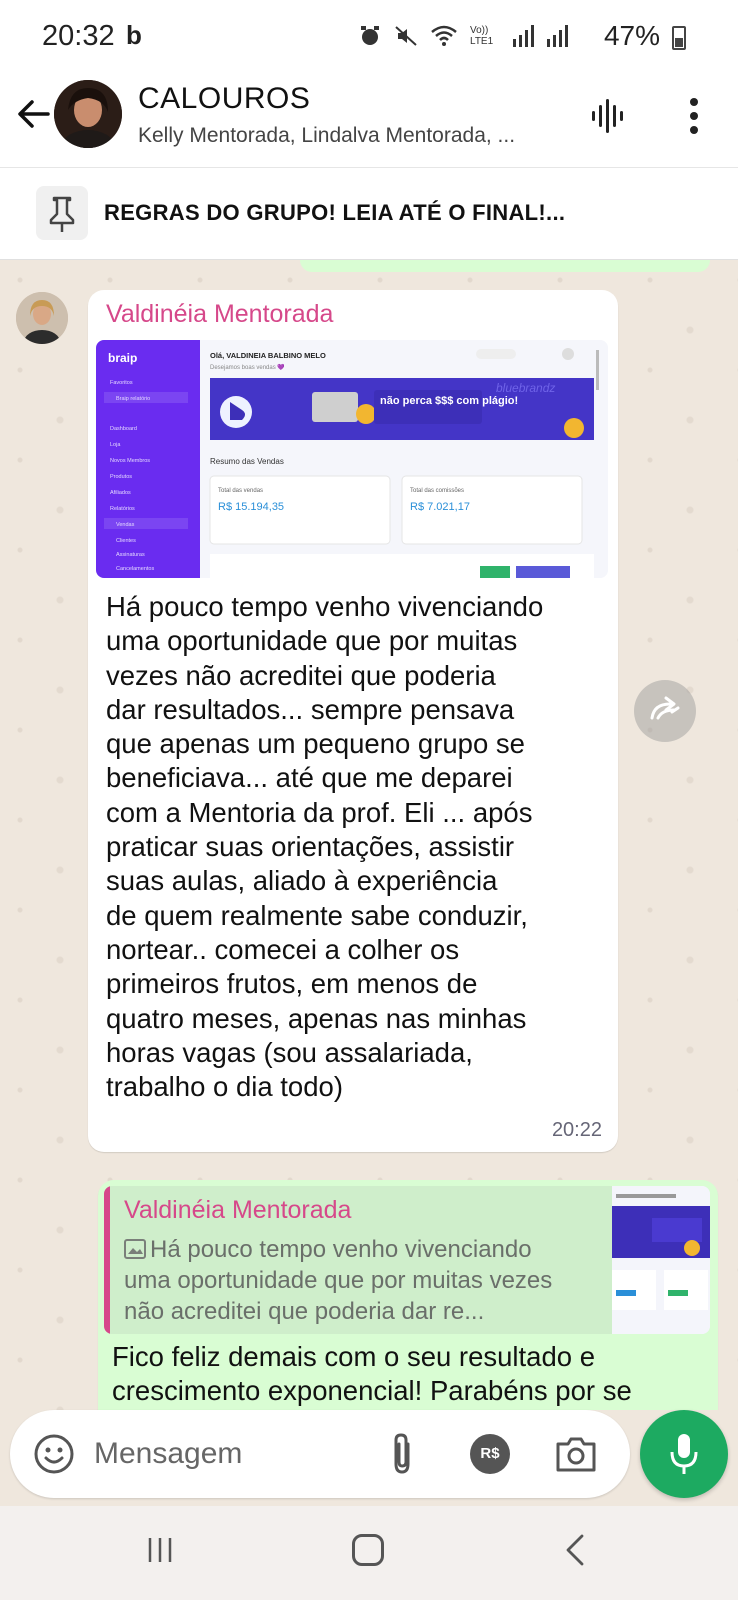 The height and width of the screenshot is (1600, 738). What do you see at coordinates (490, 1454) in the screenshot?
I see `payment-icon: R$` at bounding box center [490, 1454].